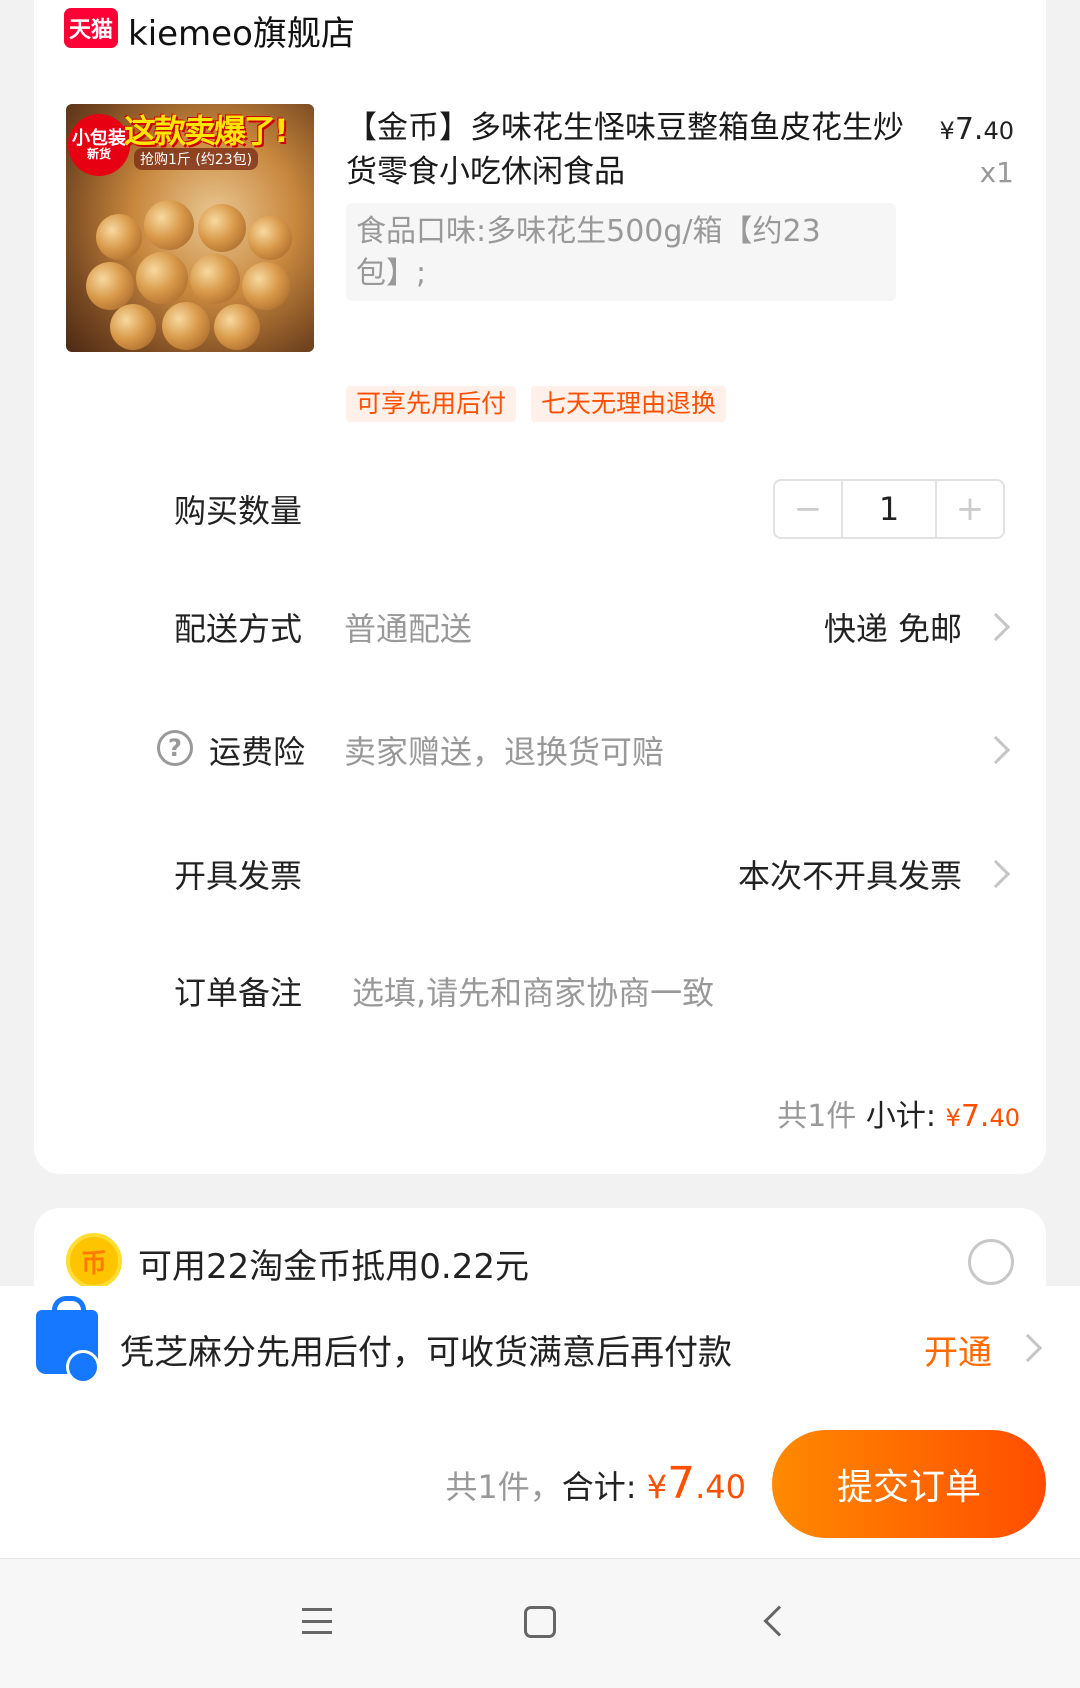  What do you see at coordinates (431, 404) in the screenshot?
I see `tag-pay-later: 可享先用后付` at bounding box center [431, 404].